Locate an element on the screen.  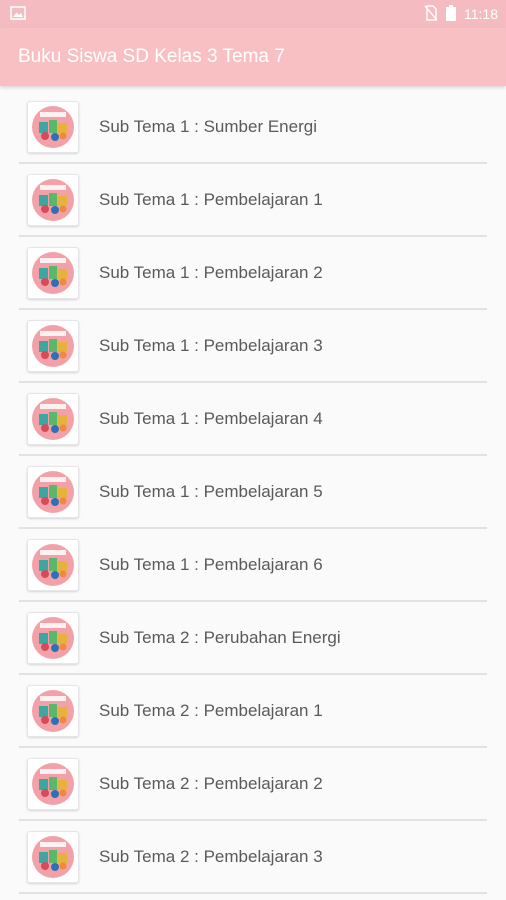
list-item-label: Sub Tema 2 : Pembelajaran 1 is located at coordinates (211, 710).